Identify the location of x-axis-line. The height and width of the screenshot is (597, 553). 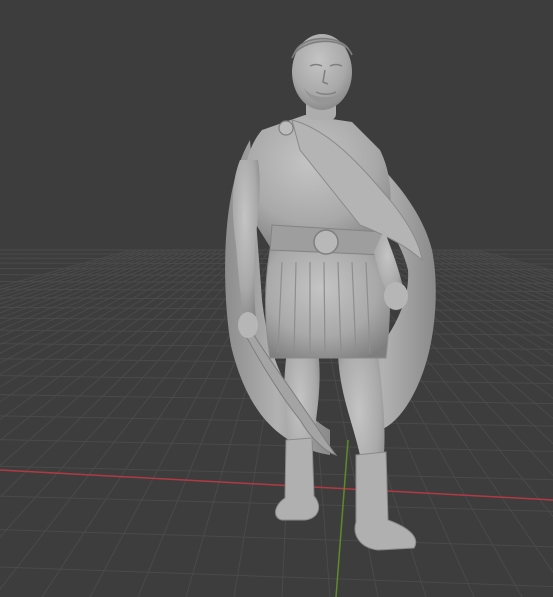
(276, 485).